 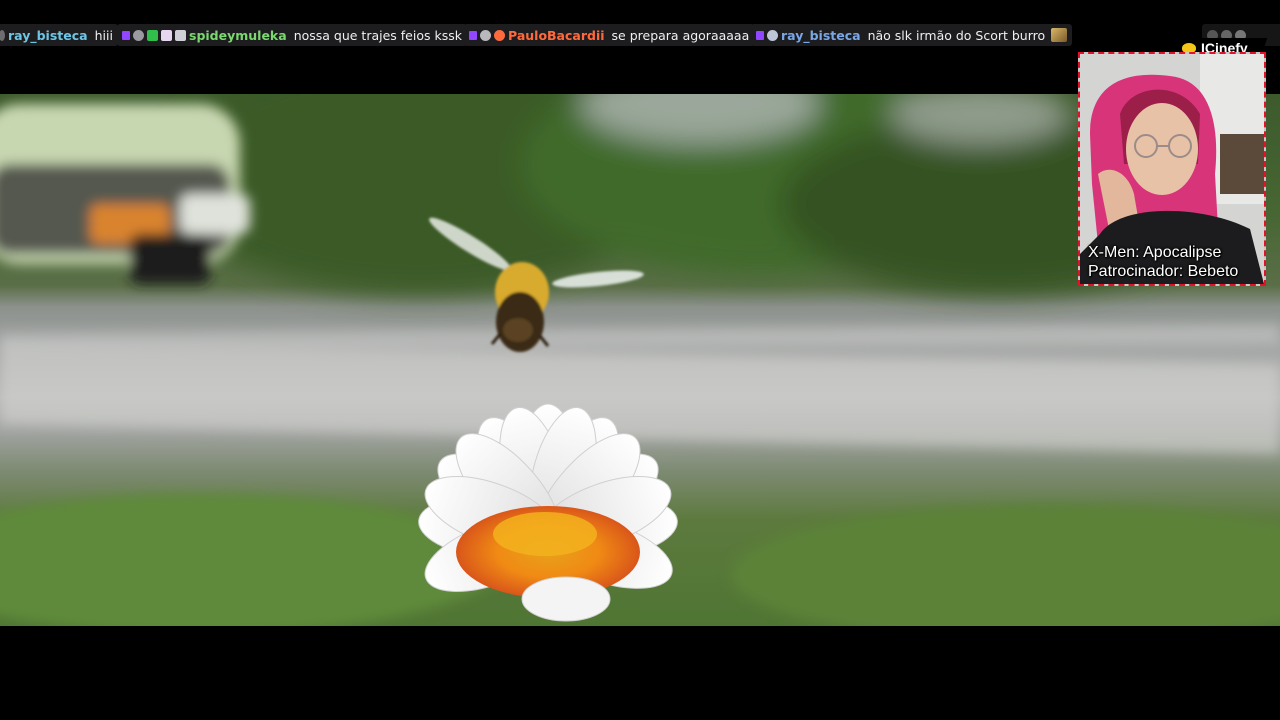 What do you see at coordinates (292, 35) in the screenshot?
I see `chat-message: spideymuleka nossa que trajes feios kssk` at bounding box center [292, 35].